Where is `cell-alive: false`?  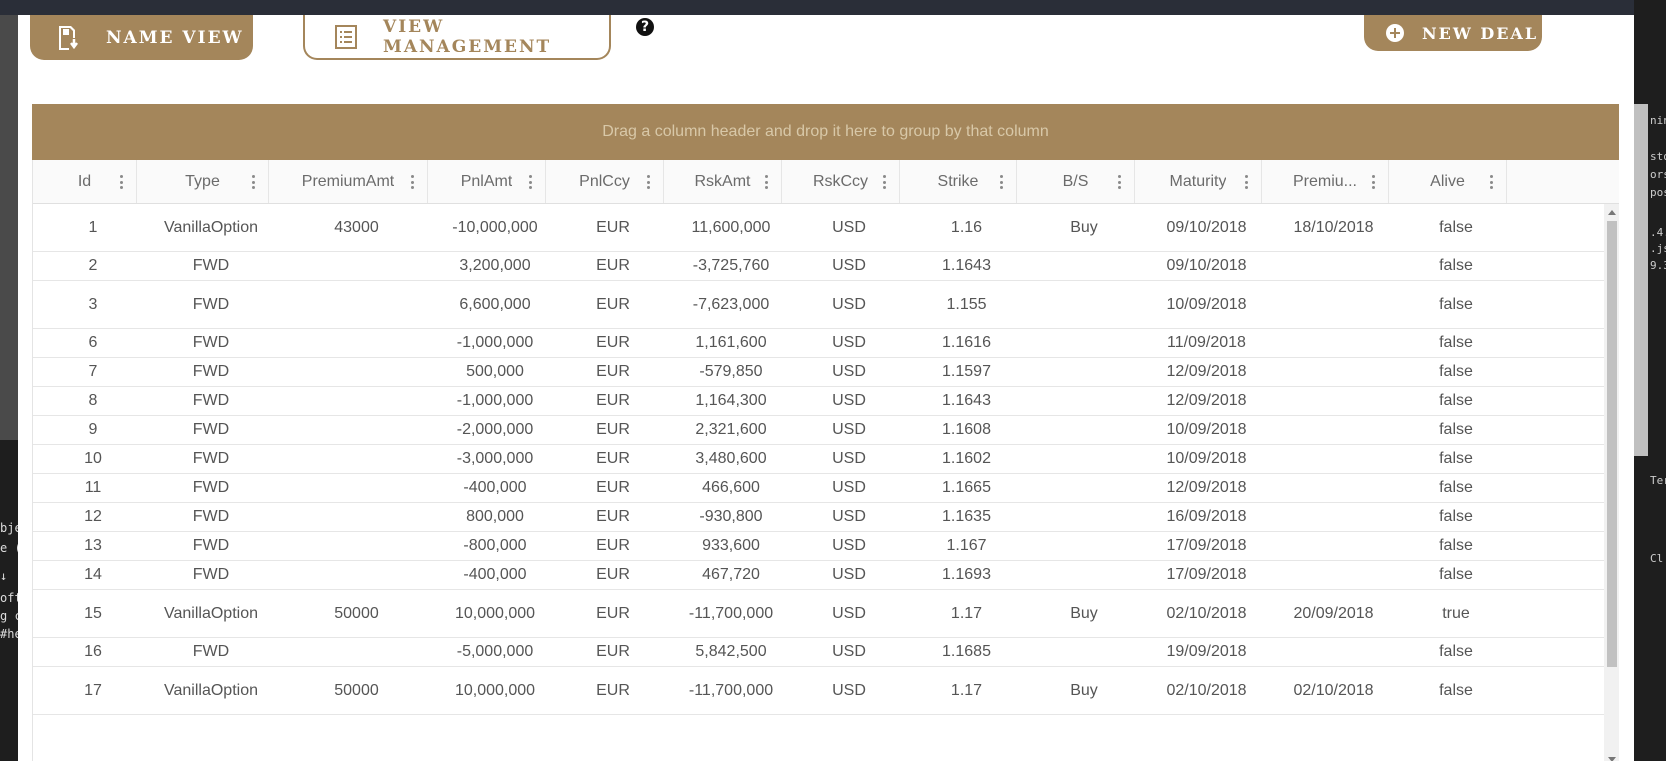
cell-alive: false is located at coordinates (1456, 574).